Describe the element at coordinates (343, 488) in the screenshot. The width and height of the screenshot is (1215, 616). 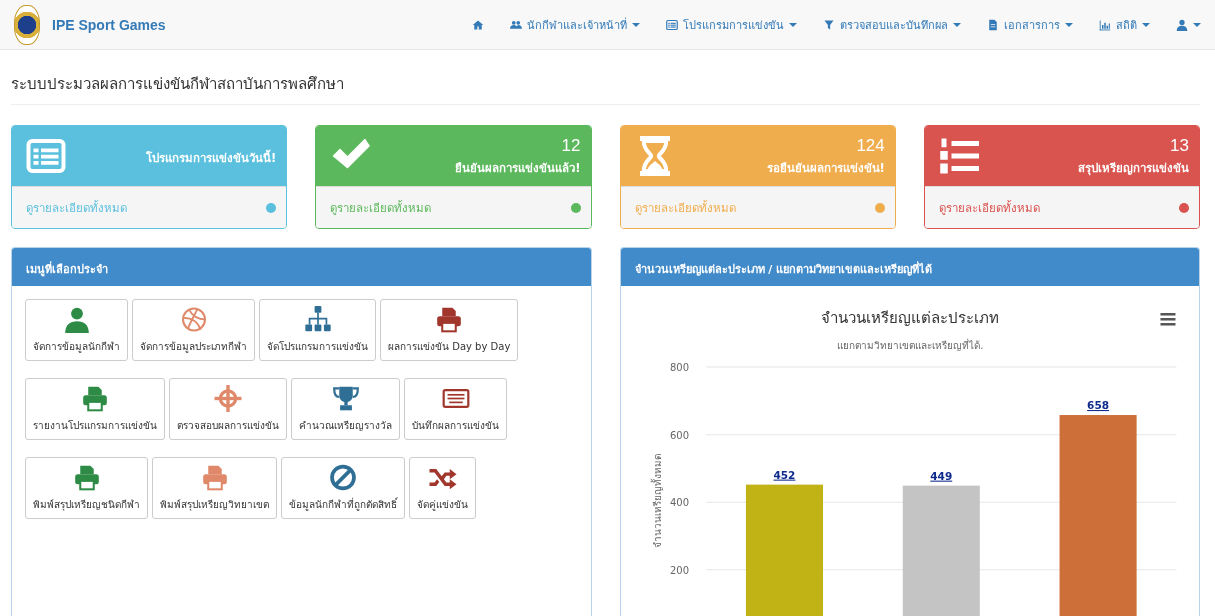
I see `menu-tile-button: ข้อมูลนักกีฬาที่ถูกตัดสิทธิ์` at that location.